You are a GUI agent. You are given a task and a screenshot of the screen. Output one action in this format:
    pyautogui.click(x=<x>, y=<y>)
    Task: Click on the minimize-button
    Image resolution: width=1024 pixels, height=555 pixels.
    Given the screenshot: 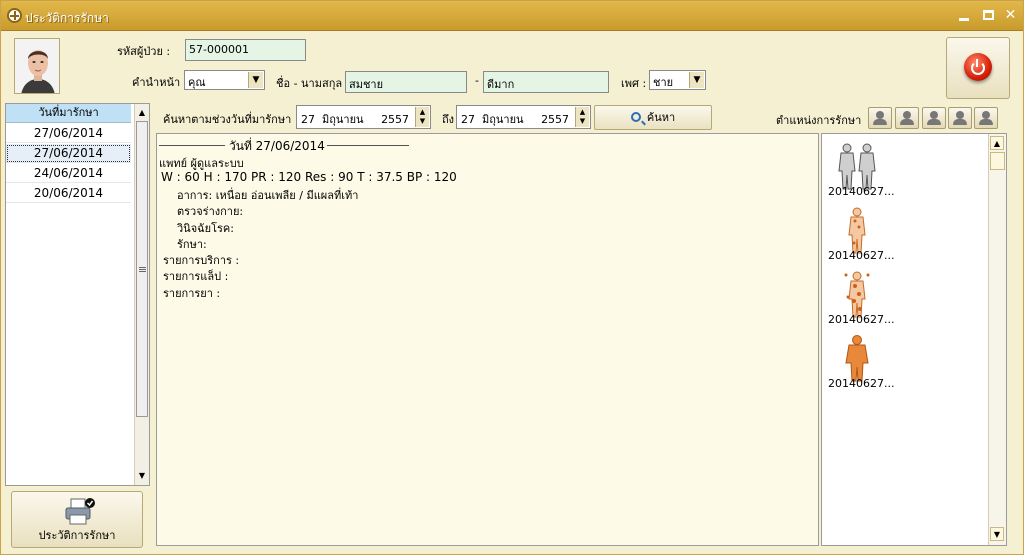 What is the action you would take?
    pyautogui.click(x=964, y=15)
    